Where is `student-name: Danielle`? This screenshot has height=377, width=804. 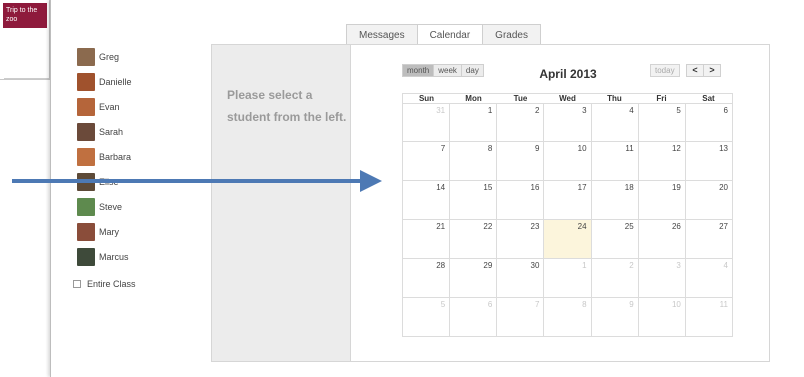 student-name: Danielle is located at coordinates (115, 81).